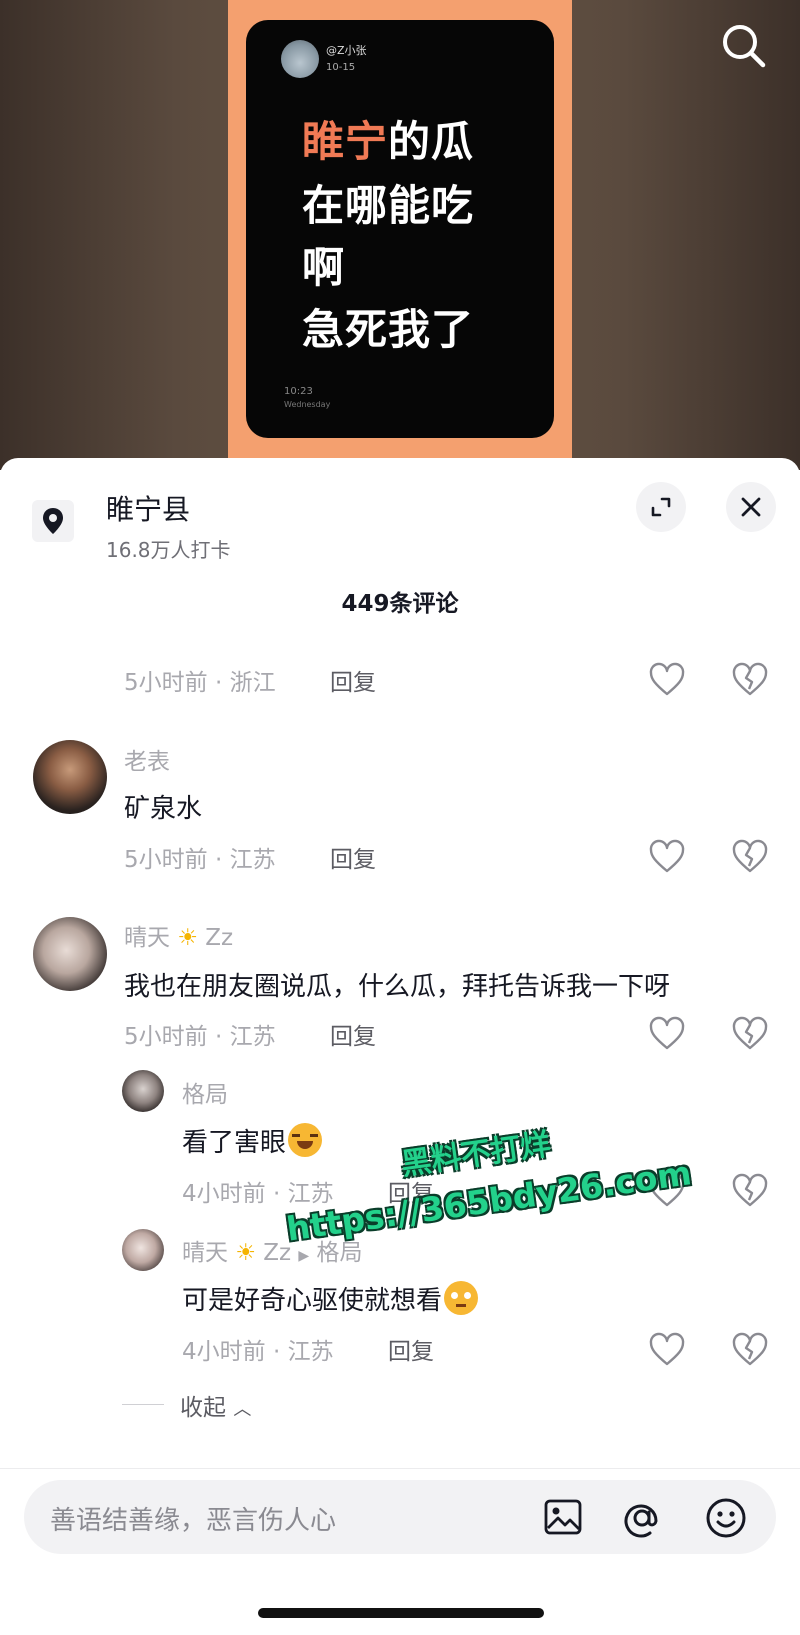 The width and height of the screenshot is (800, 1635). I want to click on comment-input-bar: 善语结善缘，恶言伤人心, so click(400, 1517).